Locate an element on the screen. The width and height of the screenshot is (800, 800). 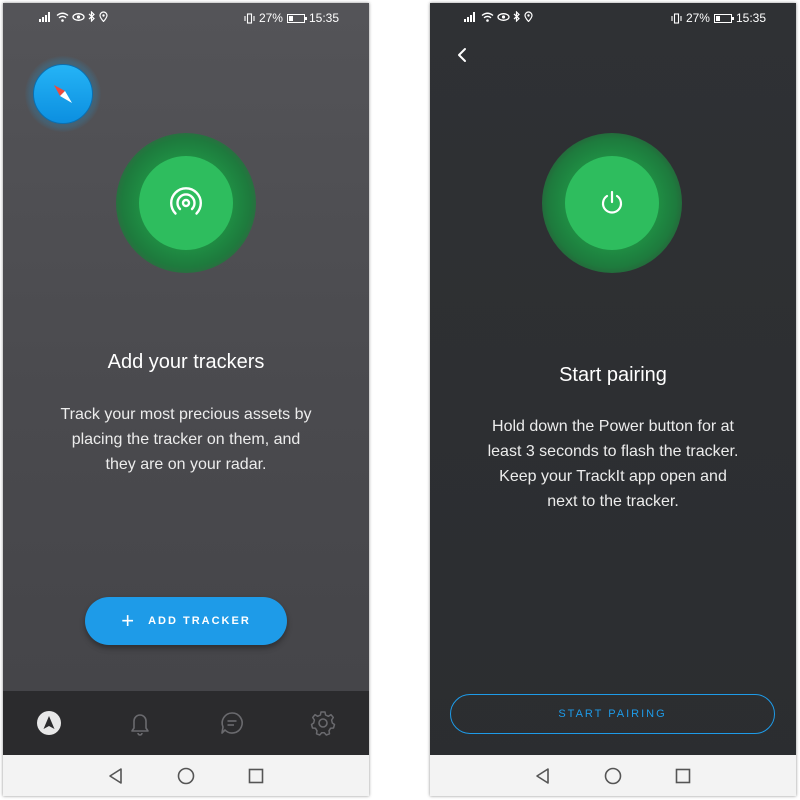
tab-navigation is located at coordinates (49, 723).